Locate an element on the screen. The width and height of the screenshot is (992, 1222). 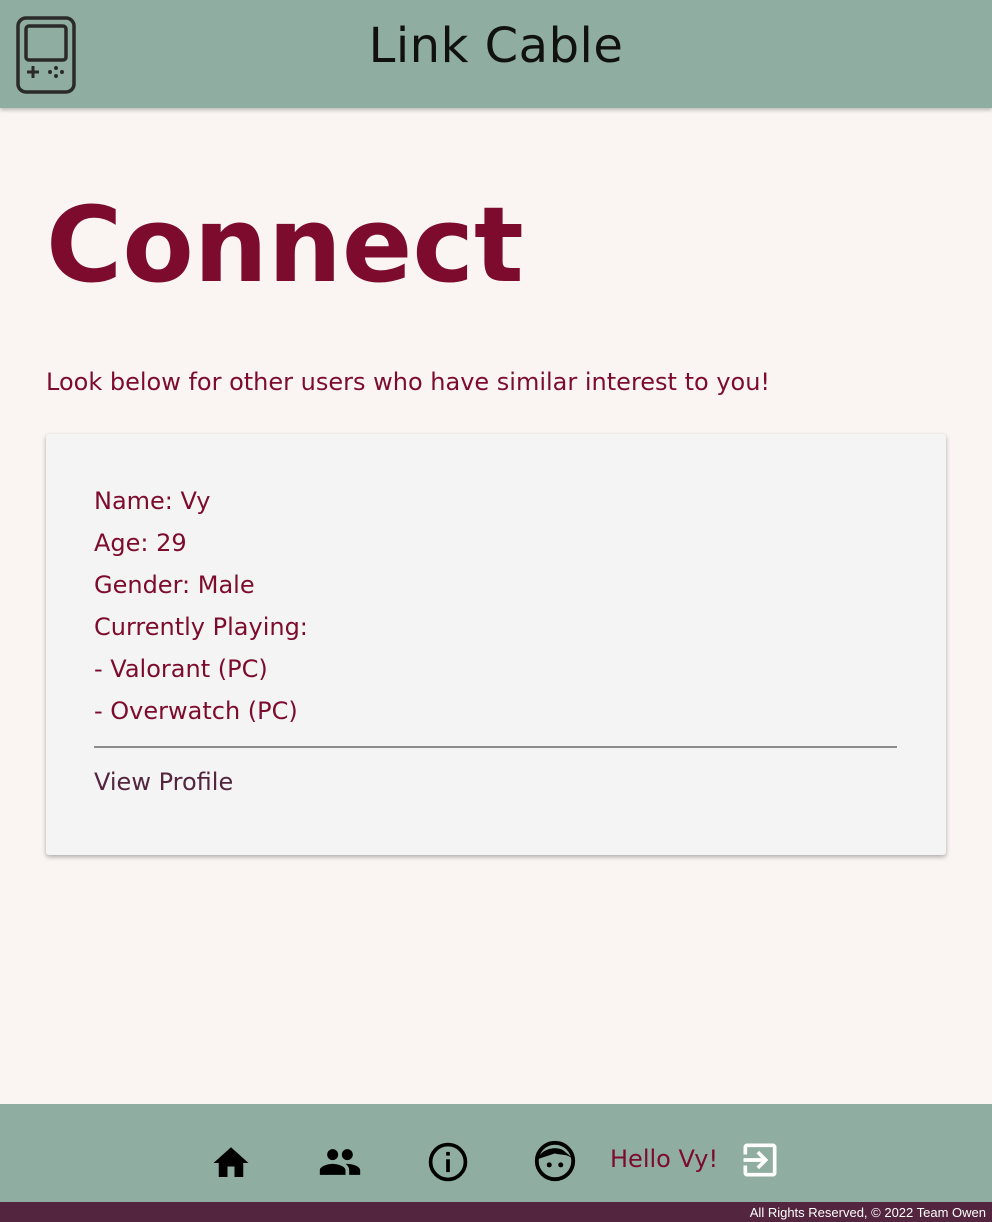
game-item: - Overwatch (PC) is located at coordinates (196, 711).